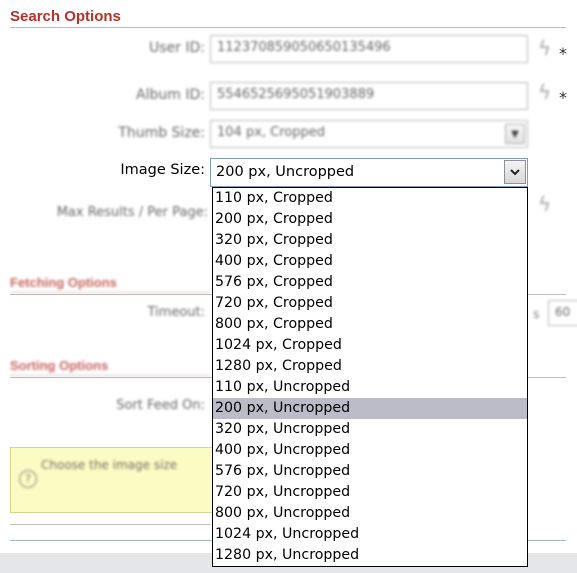 The image size is (577, 573). What do you see at coordinates (177, 48) in the screenshot?
I see `user-id-label: User ID:` at bounding box center [177, 48].